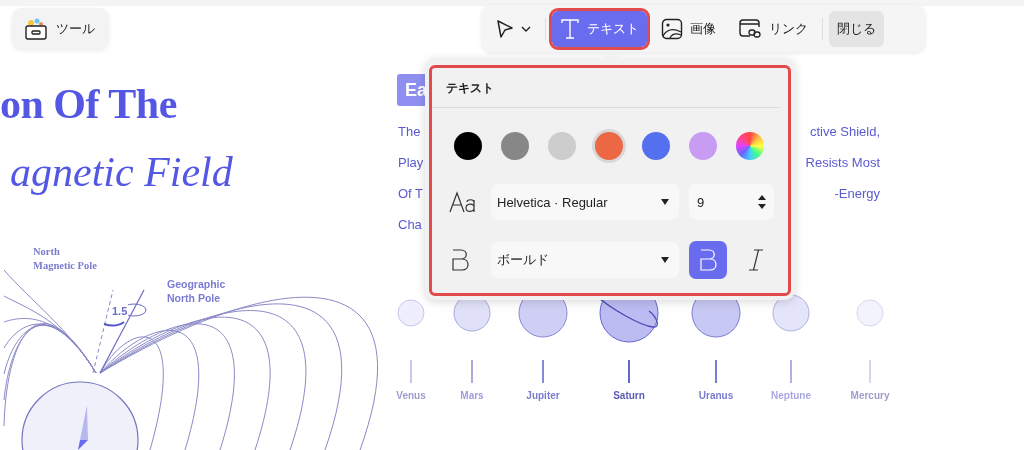  What do you see at coordinates (856, 28) in the screenshot?
I see `close-button: 閉じる` at bounding box center [856, 28].